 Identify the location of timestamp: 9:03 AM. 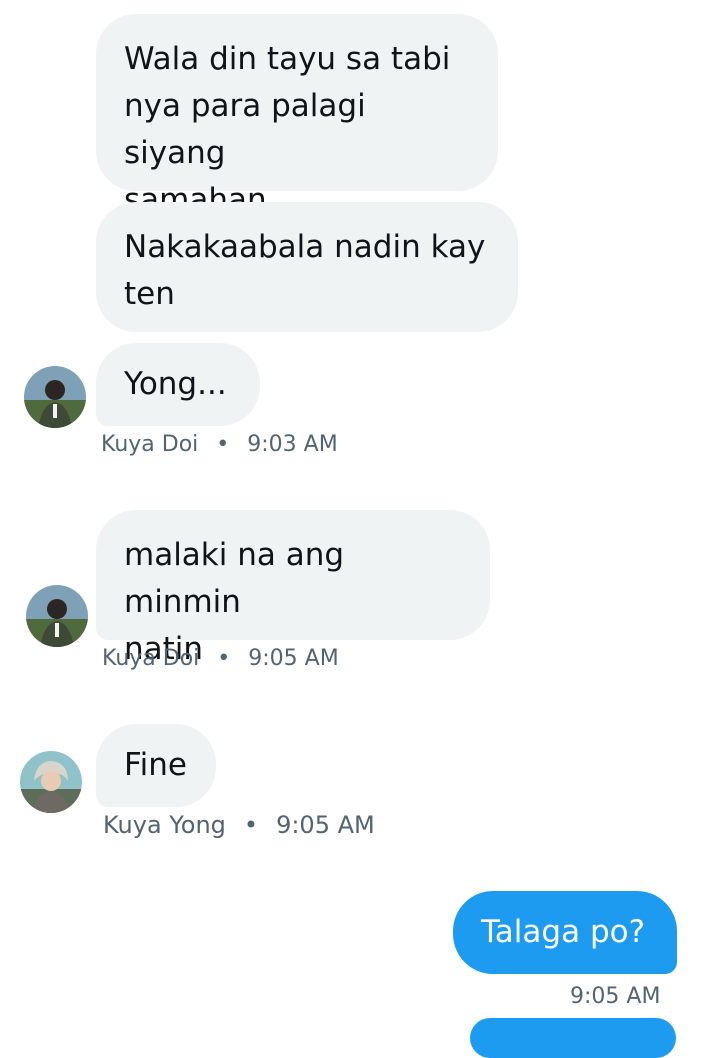
(292, 444).